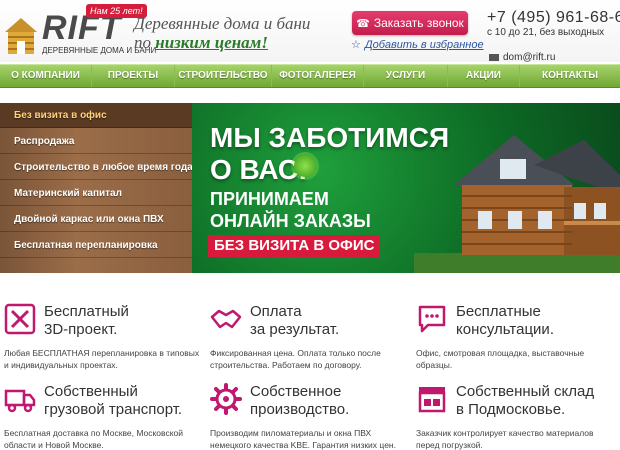 The image size is (620, 450). I want to click on slogan-line2: по низким ценам!, so click(201, 42).